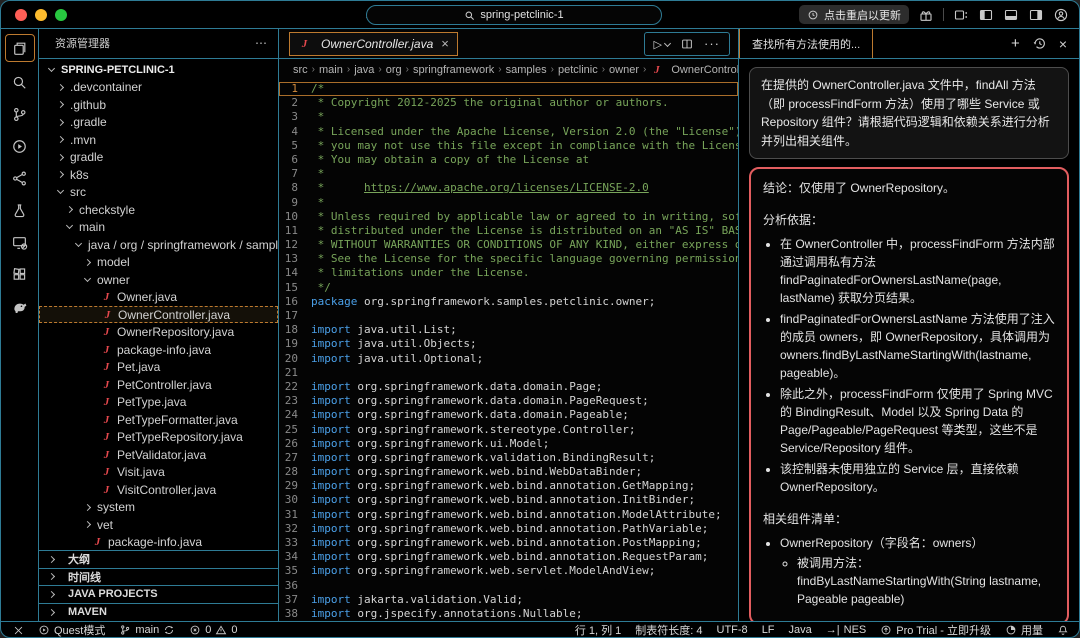 The image size is (1080, 638). I want to click on close-tab-icon: ×, so click(445, 43).